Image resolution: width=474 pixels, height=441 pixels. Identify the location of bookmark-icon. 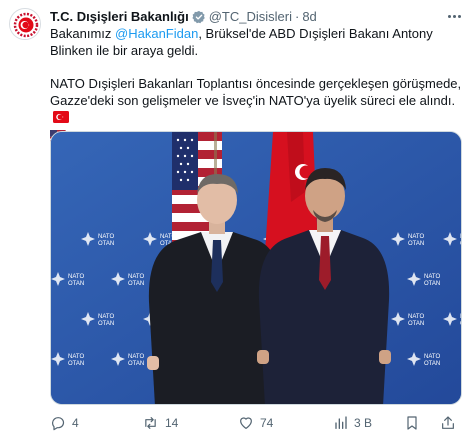
(412, 423).